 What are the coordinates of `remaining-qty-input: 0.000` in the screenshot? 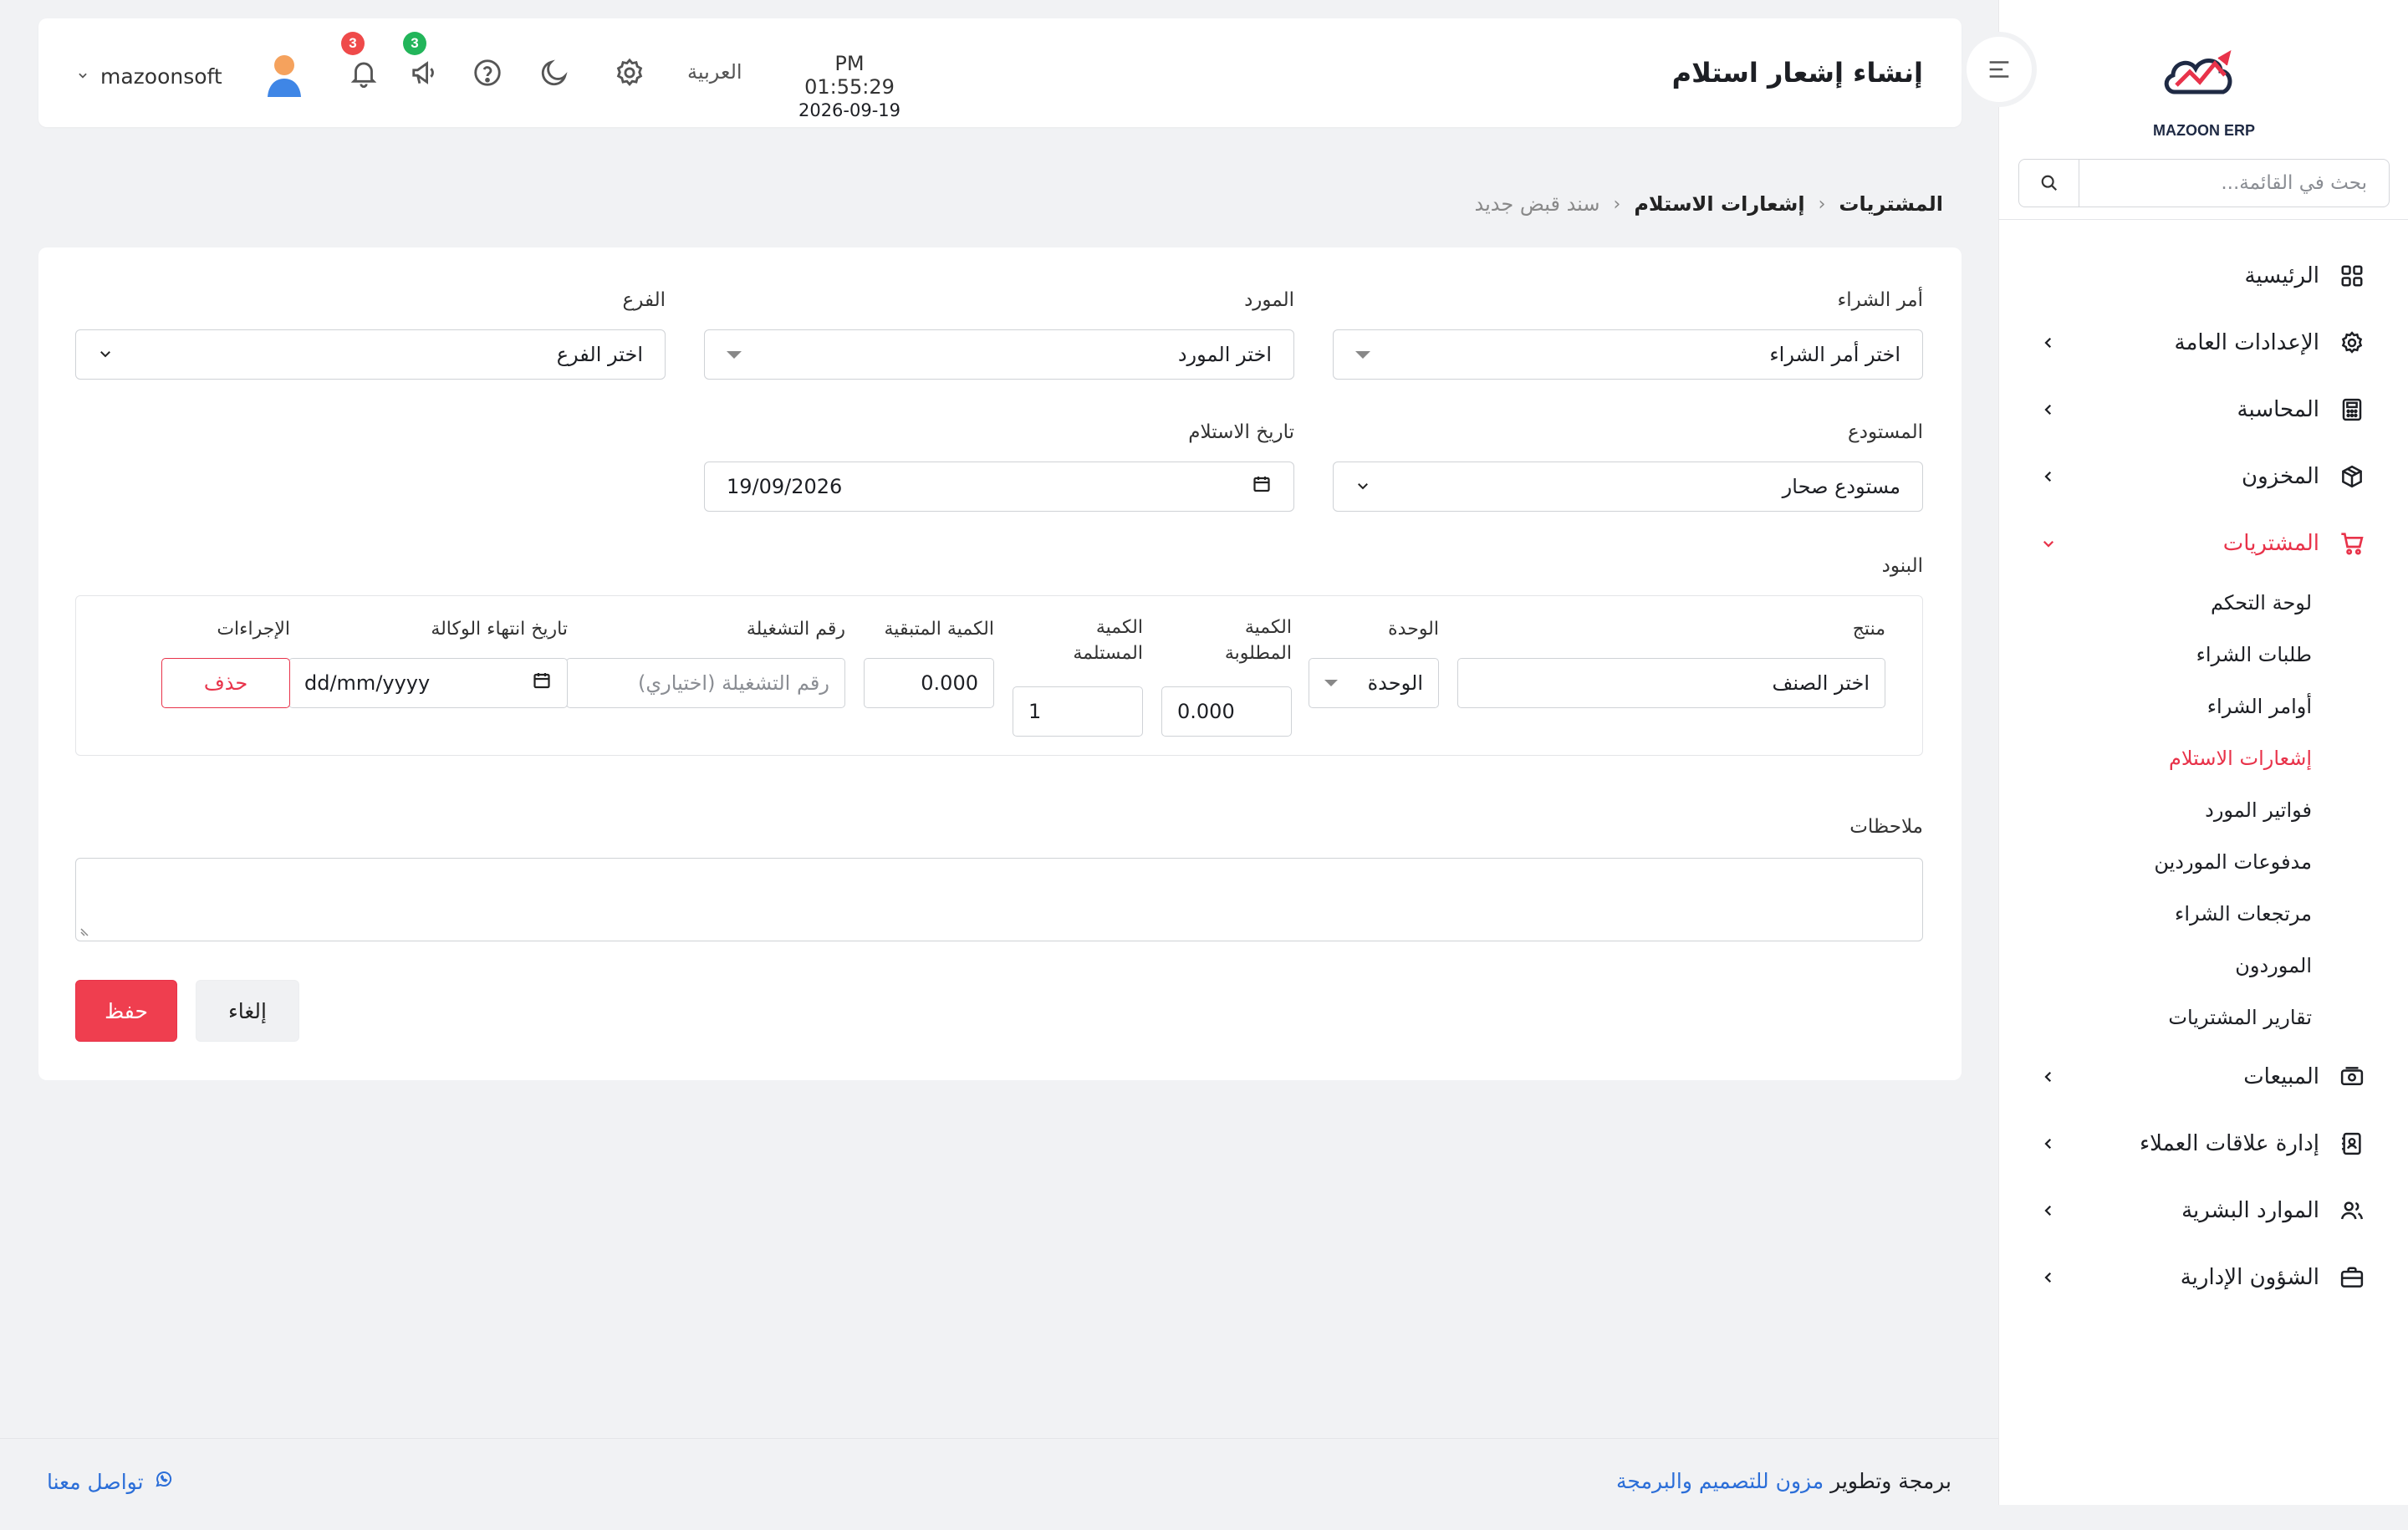 It's located at (929, 683).